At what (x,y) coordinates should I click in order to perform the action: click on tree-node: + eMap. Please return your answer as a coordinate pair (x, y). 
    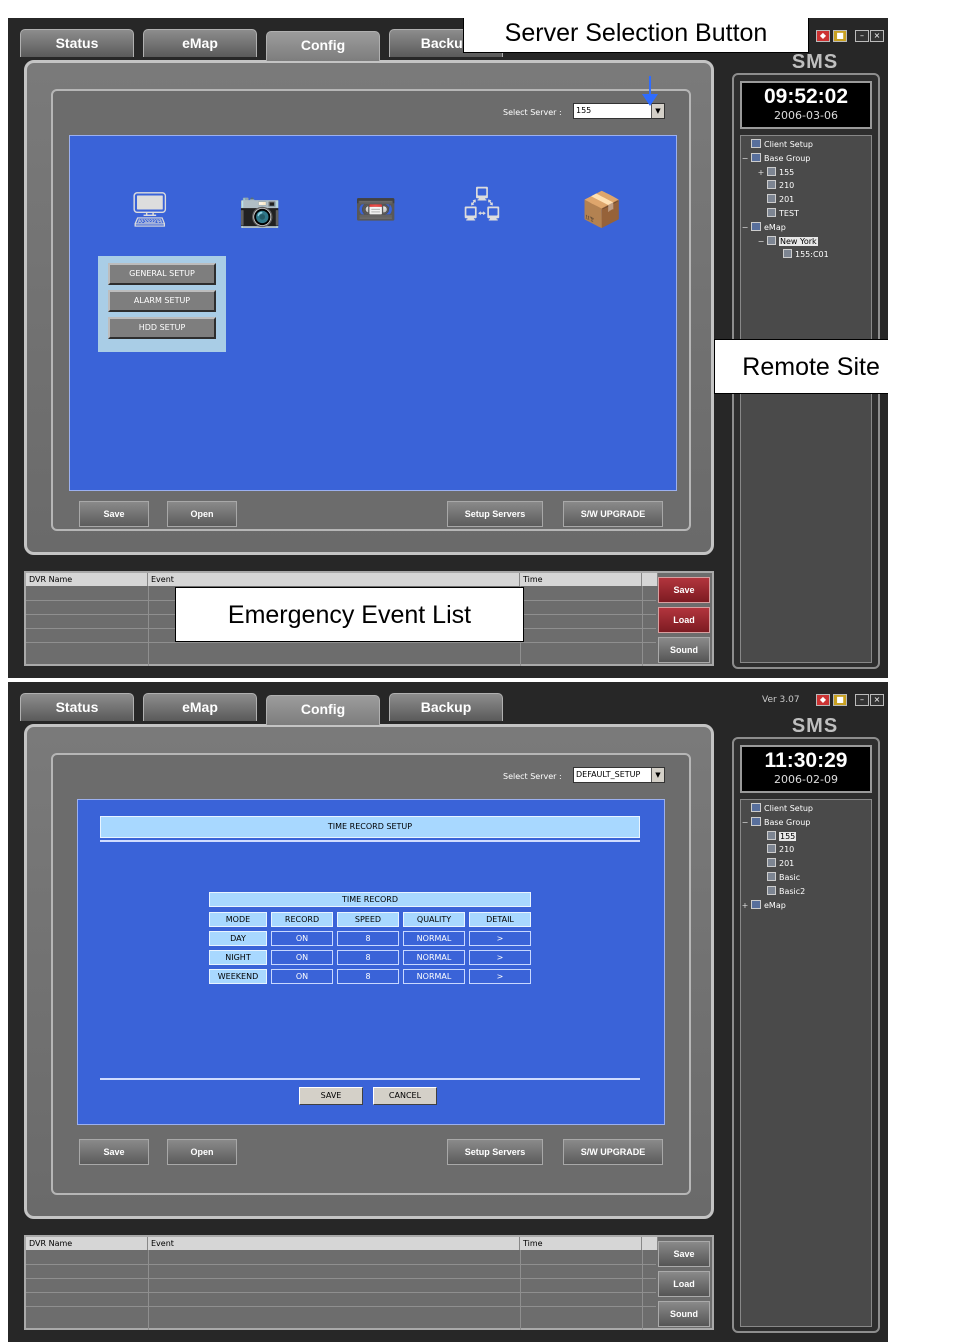
    Looking at the image, I should click on (806, 906).